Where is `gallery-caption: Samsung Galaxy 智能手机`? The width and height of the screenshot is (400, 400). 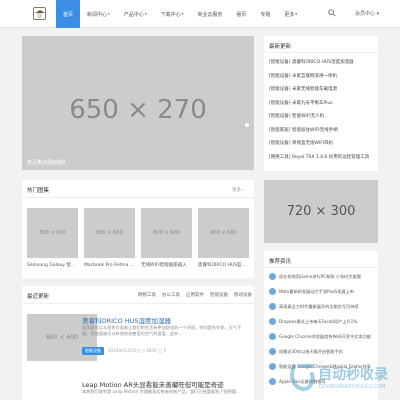
gallery-caption: Samsung Galaxy 智能手机 is located at coordinates (52, 265).